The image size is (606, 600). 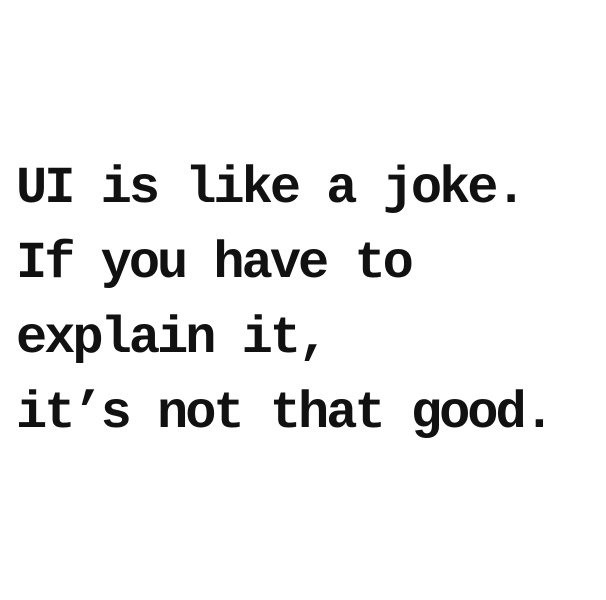 I want to click on quote-line-1: UI is like a joke., so click(x=271, y=188).